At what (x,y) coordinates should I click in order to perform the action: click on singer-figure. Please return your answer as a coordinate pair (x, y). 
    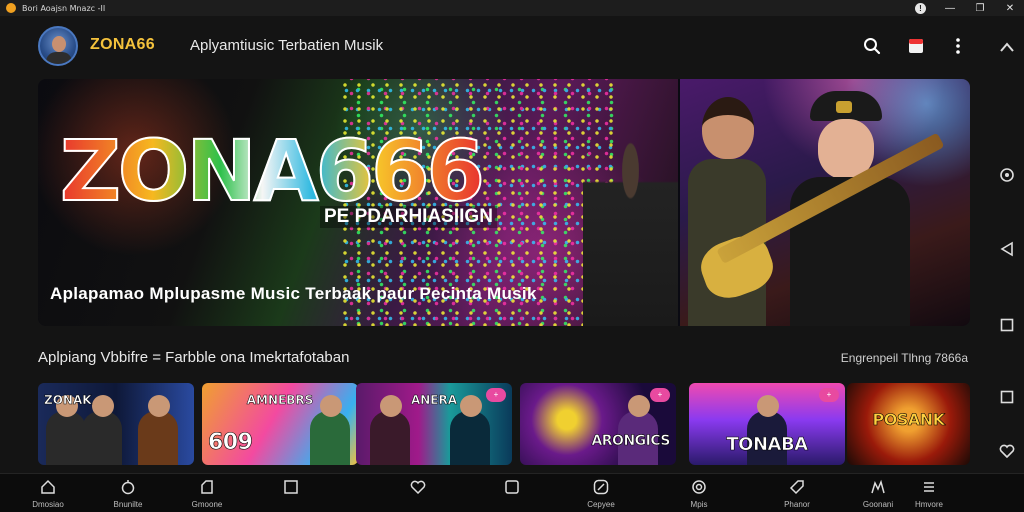
    Looking at the image, I should click on (630, 222).